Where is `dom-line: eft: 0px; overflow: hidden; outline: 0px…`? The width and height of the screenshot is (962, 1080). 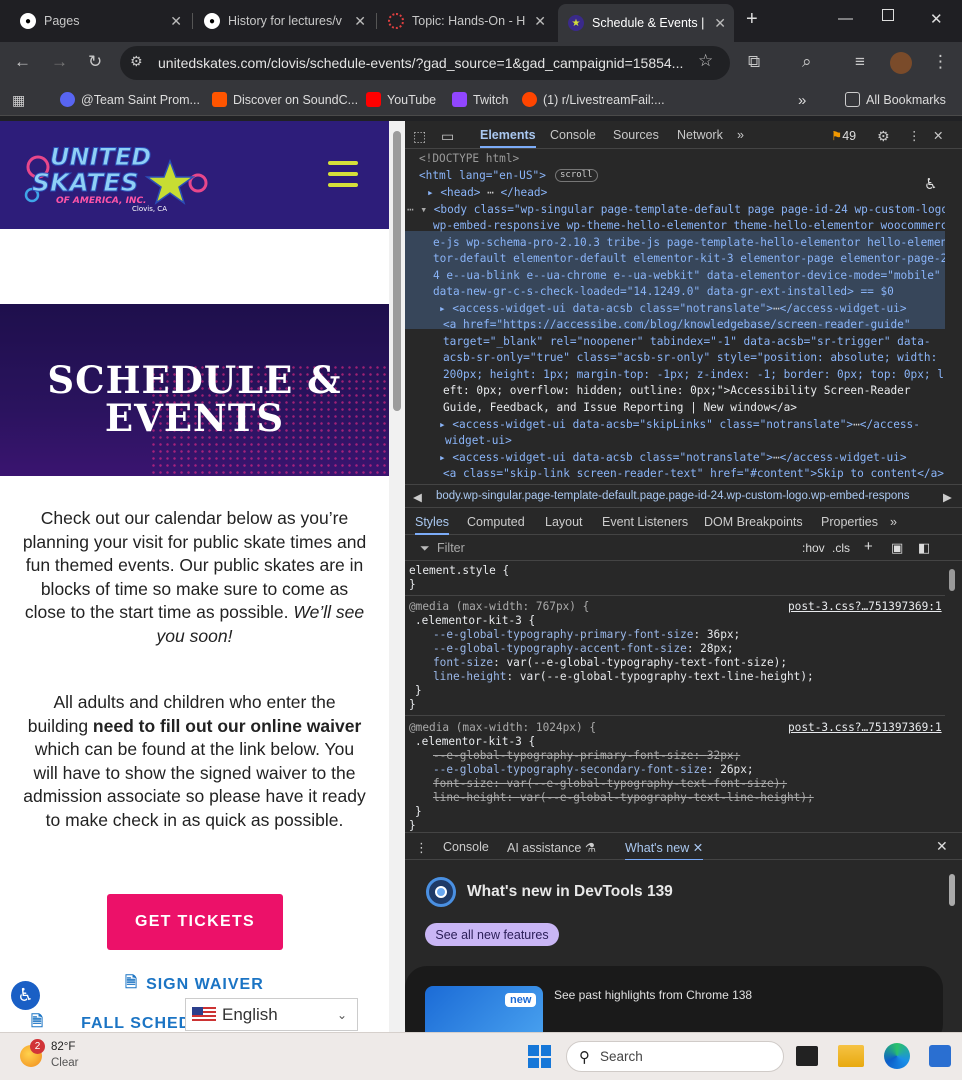
dom-line: eft: 0px; overflow: hidden; outline: 0px… is located at coordinates (677, 391).